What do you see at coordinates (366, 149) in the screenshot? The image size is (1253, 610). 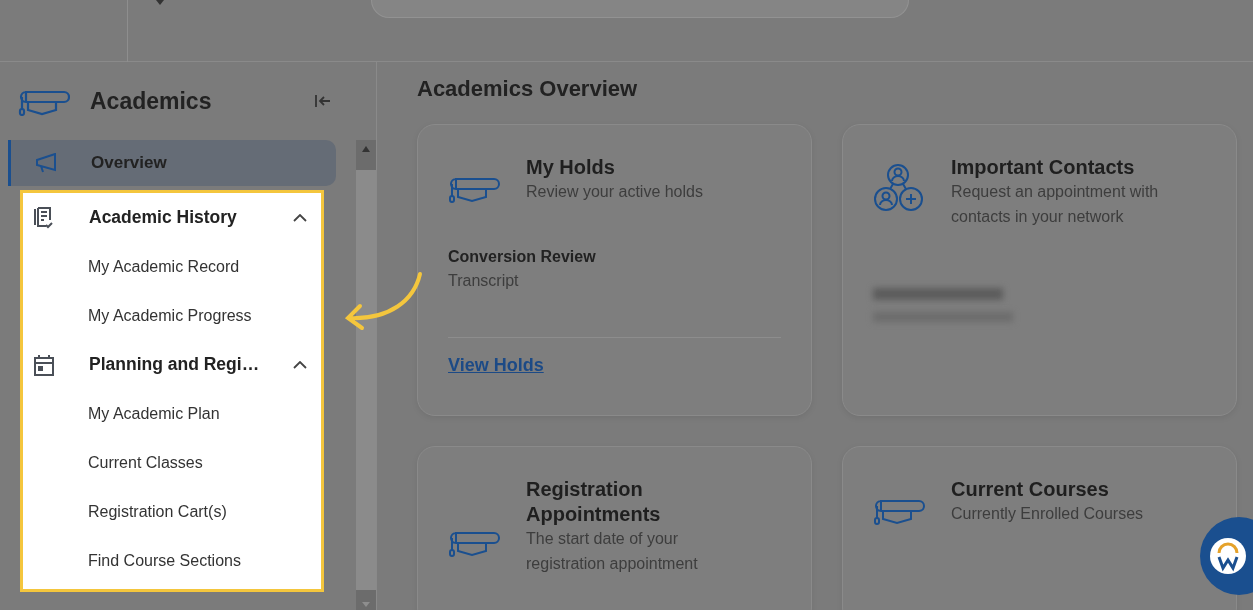 I see `scroll-up-icon` at bounding box center [366, 149].